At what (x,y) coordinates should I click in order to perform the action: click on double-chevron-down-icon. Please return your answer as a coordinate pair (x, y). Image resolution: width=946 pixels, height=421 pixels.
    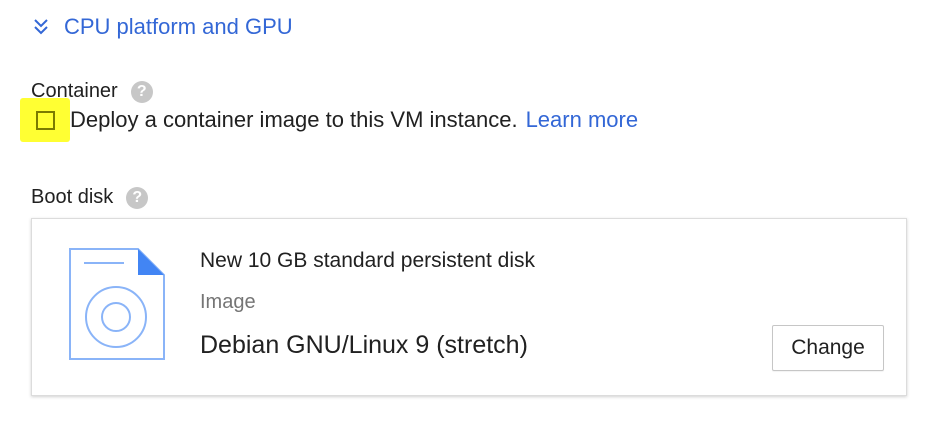
    Looking at the image, I should click on (41, 27).